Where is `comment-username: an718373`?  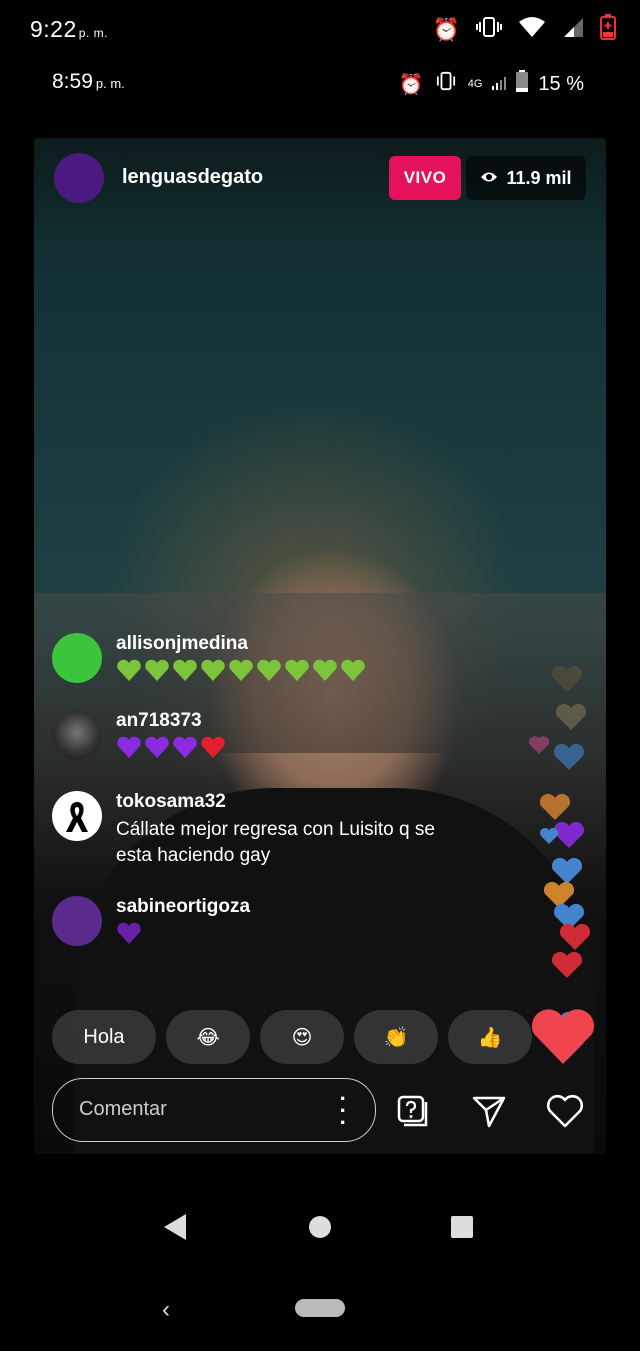
comment-username: an718373 is located at coordinates (172, 721).